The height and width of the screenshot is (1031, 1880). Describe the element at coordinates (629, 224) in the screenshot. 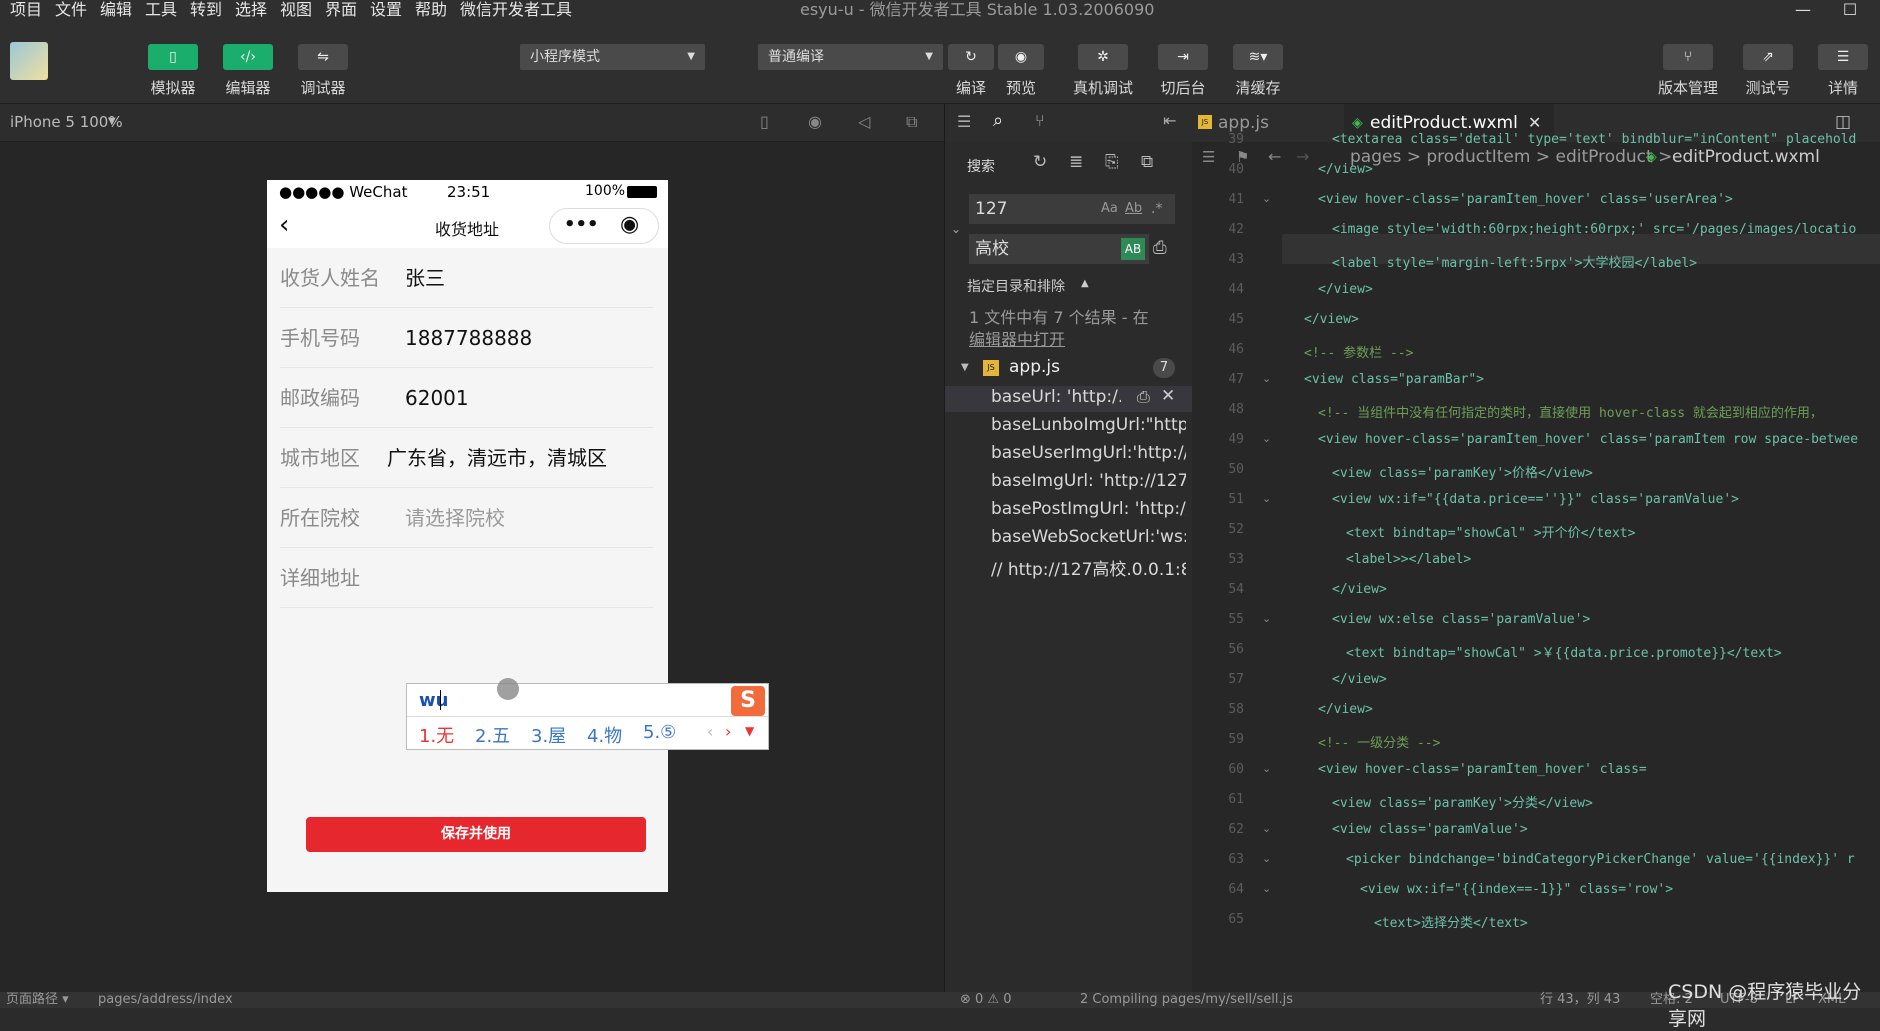

I see `close-miniprogram-icon: ◉` at that location.